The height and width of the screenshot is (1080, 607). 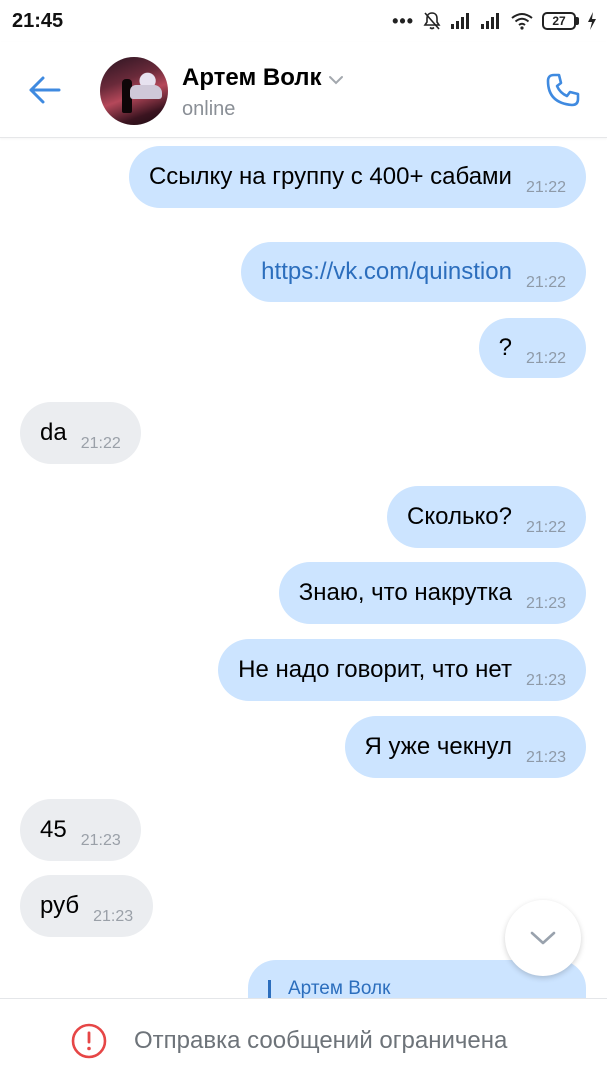 I want to click on reply-bar, so click(x=269, y=989).